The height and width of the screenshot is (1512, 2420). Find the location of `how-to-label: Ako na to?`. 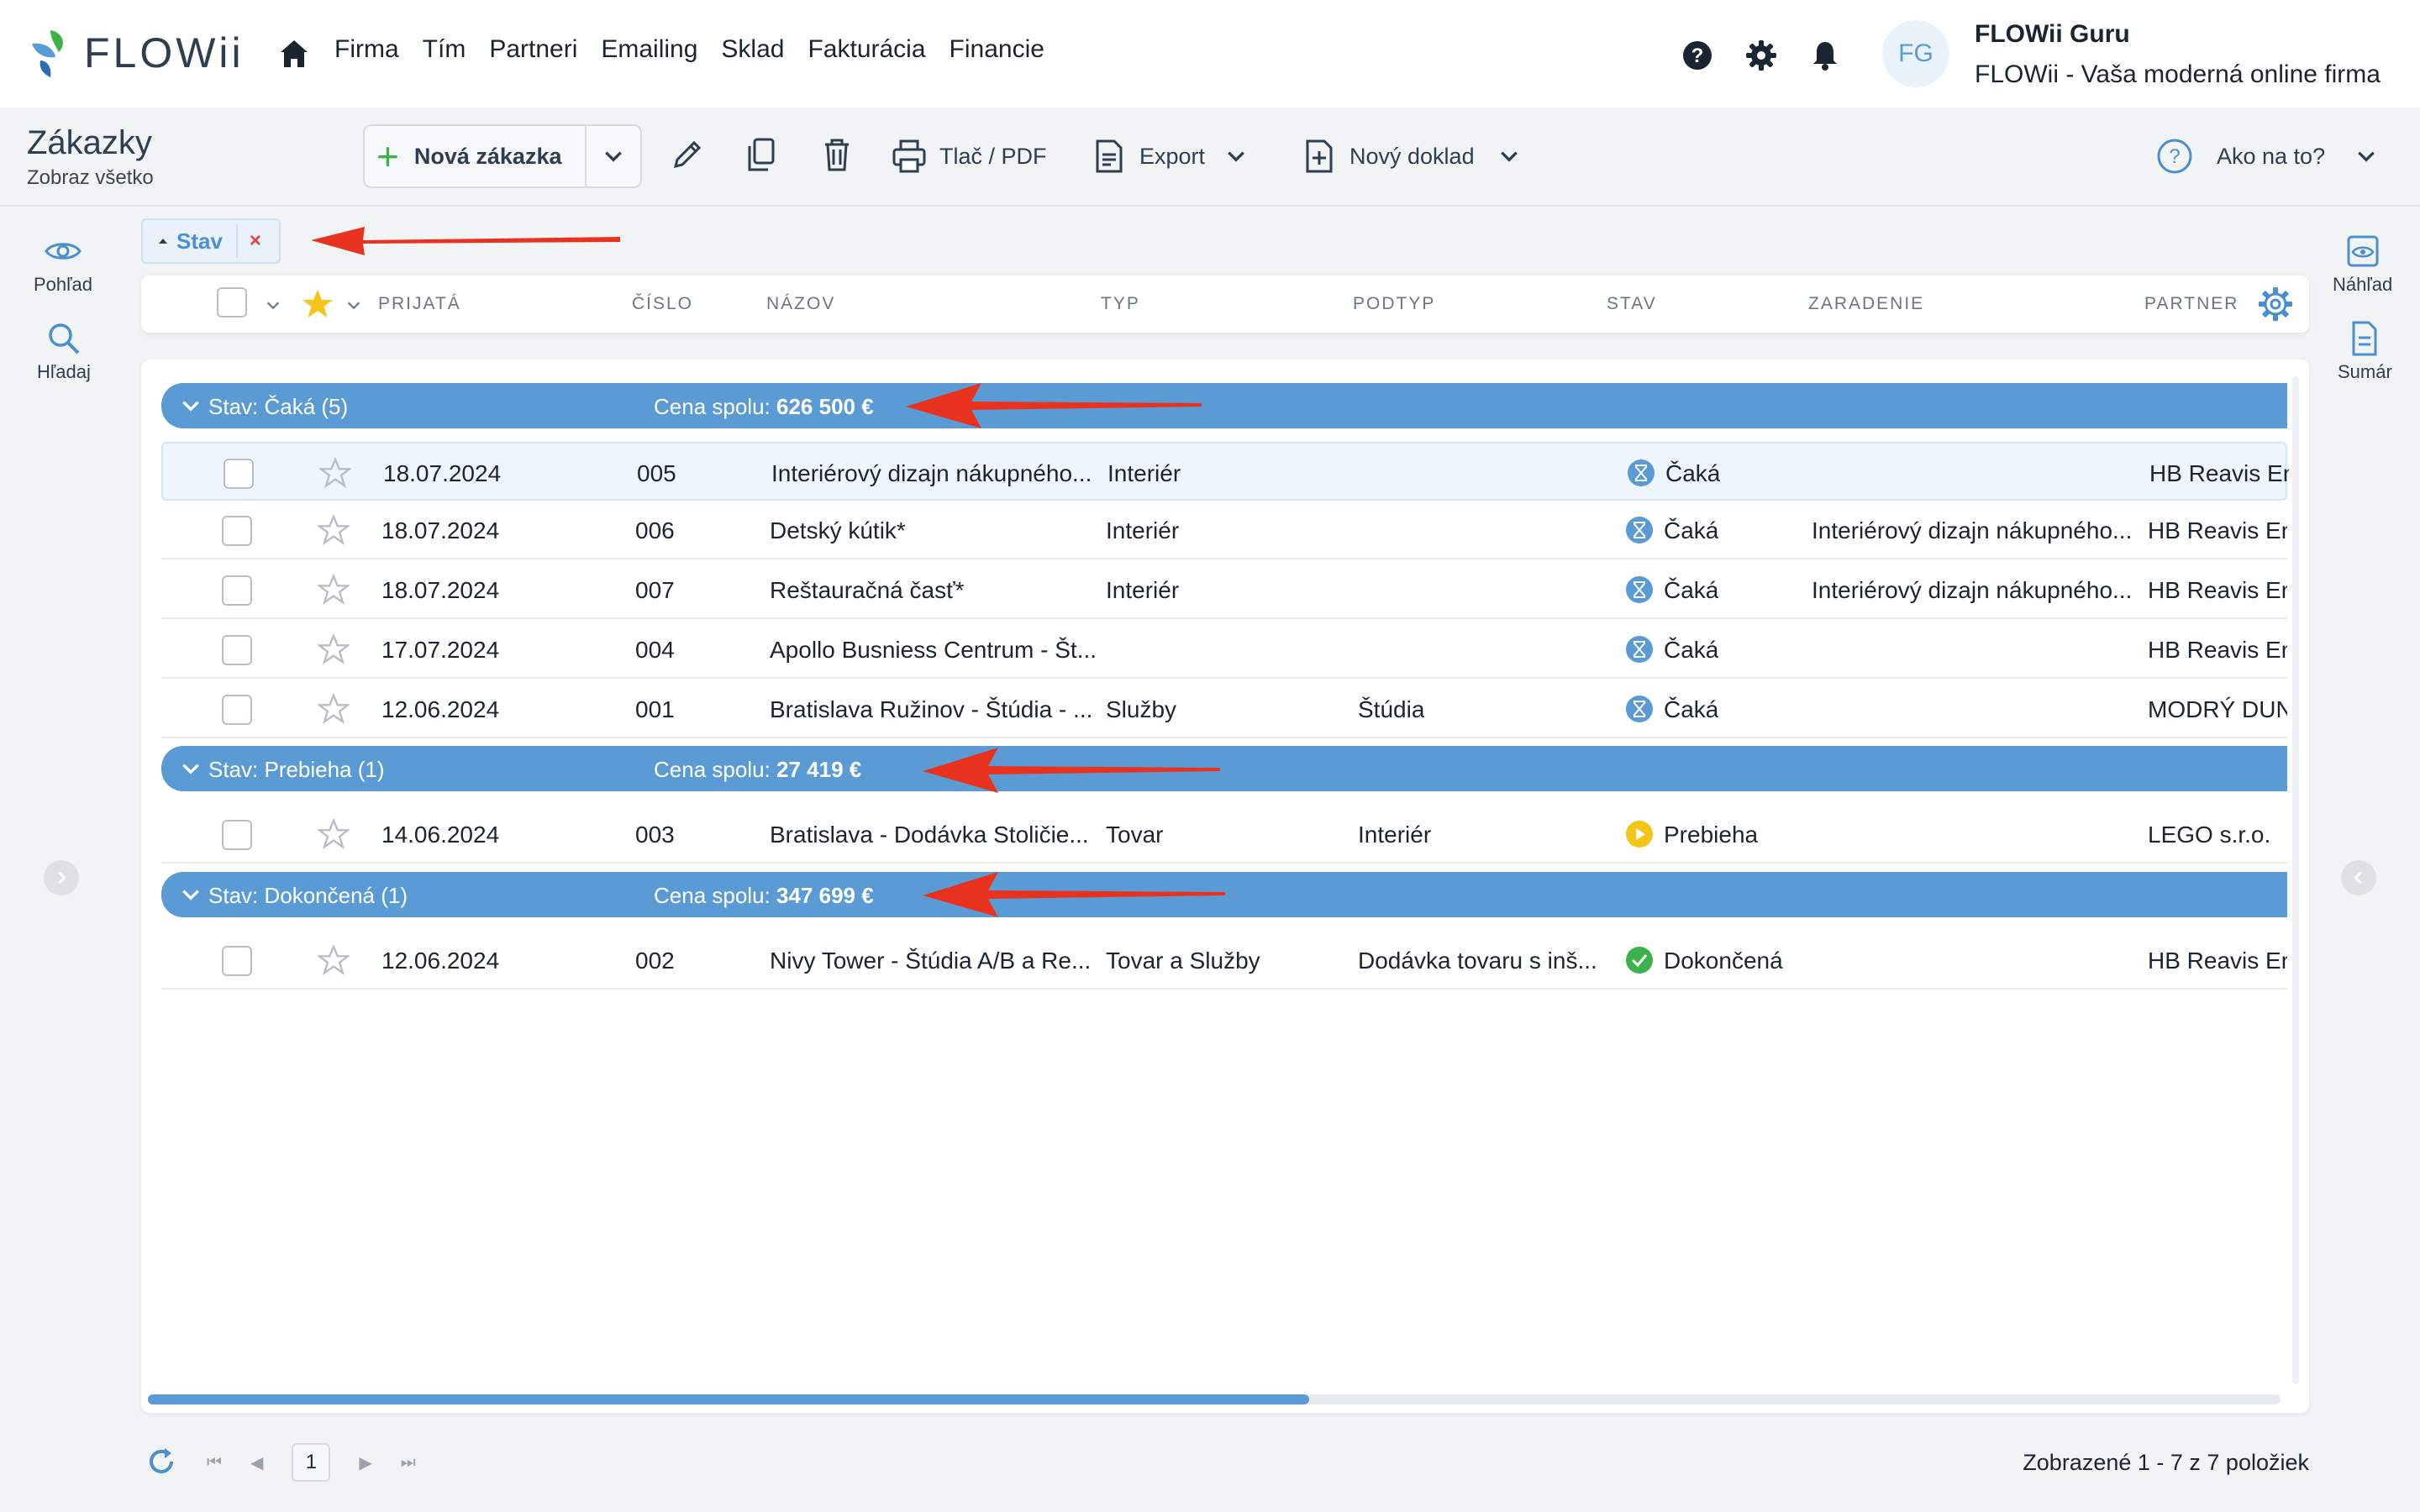

how-to-label: Ako na to? is located at coordinates (2271, 156).